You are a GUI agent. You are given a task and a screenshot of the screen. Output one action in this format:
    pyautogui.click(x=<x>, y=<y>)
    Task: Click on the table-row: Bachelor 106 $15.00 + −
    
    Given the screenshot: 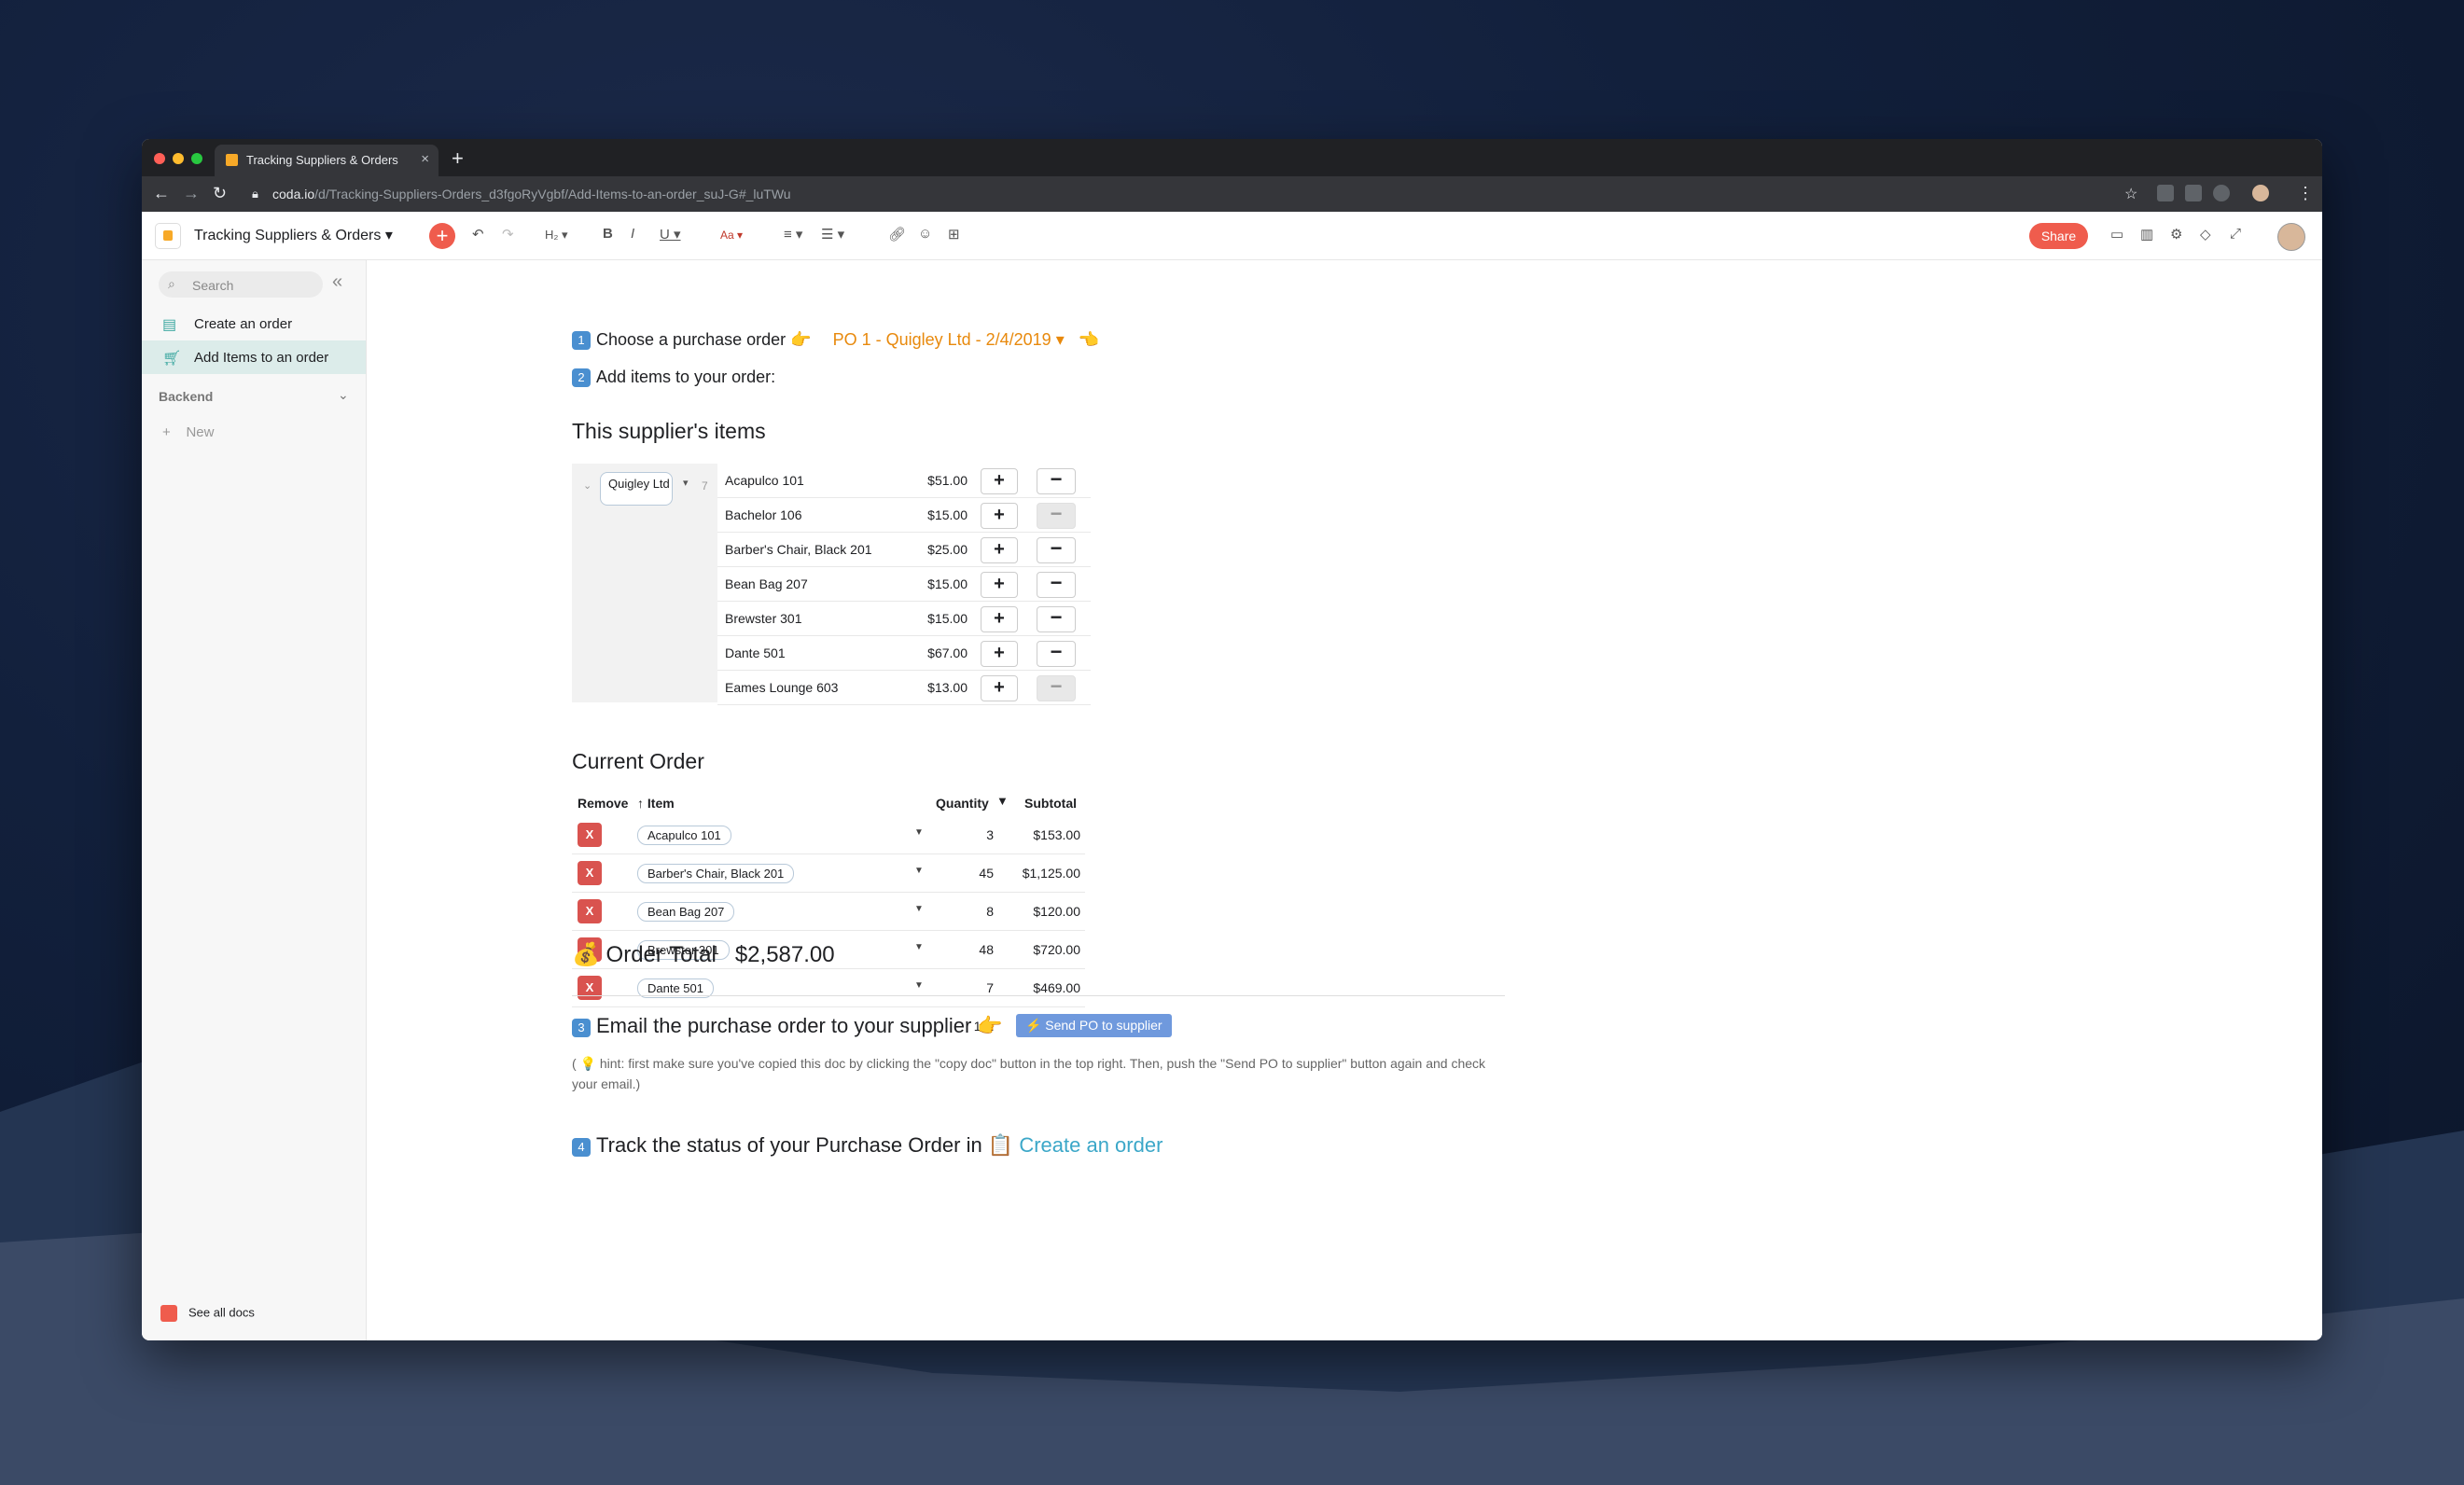 What is the action you would take?
    pyautogui.click(x=904, y=515)
    